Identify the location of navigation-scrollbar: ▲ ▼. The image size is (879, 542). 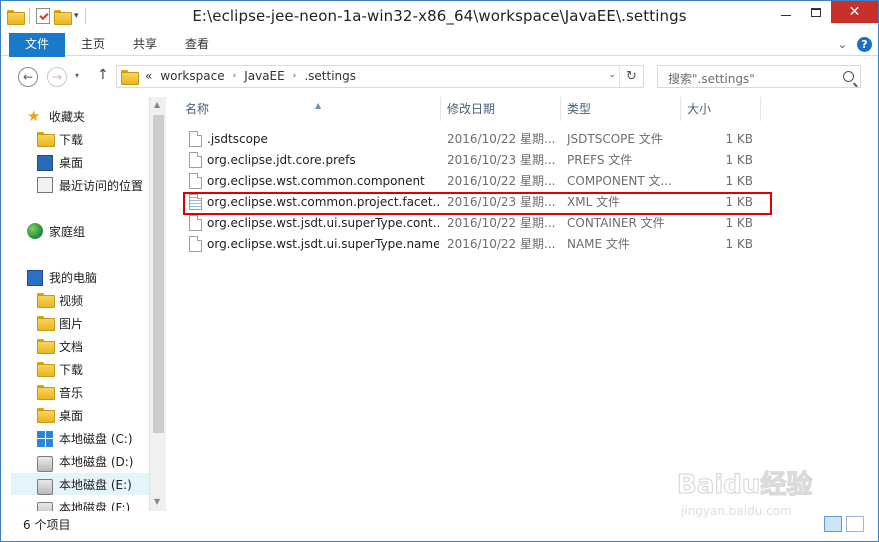
(157, 304).